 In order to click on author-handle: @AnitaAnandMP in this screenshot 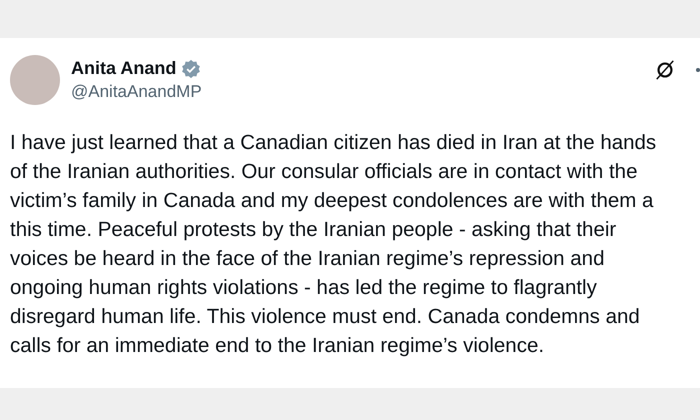, I will do `click(136, 92)`.